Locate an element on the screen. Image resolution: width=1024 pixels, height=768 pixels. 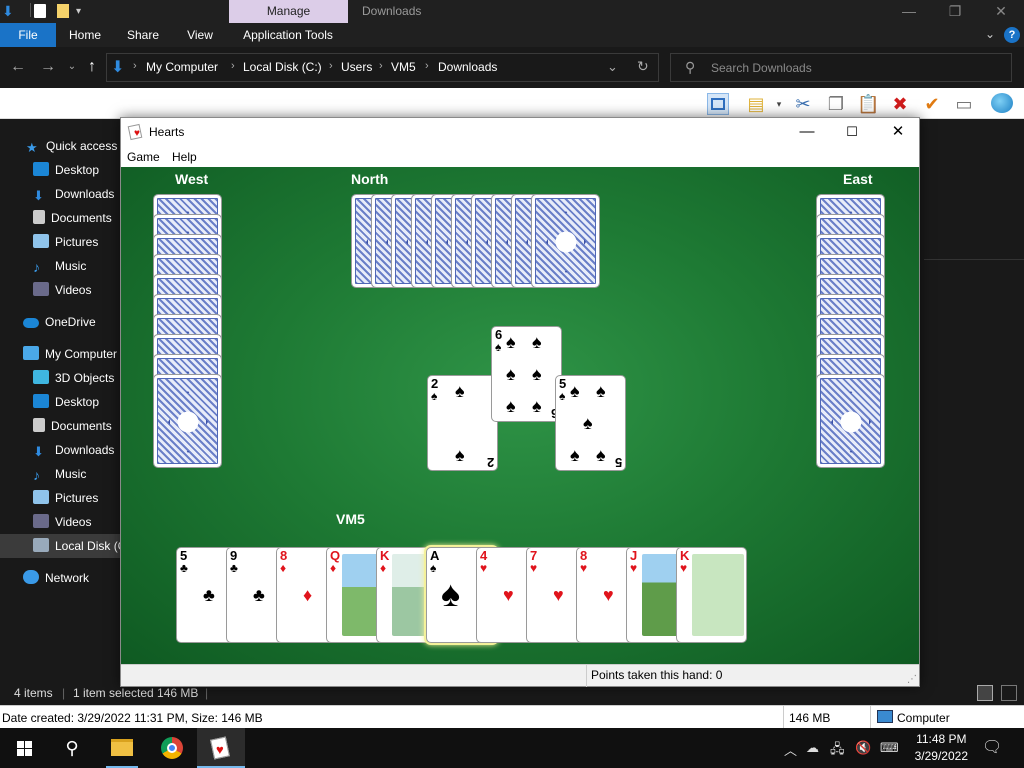
globe-icon is located at coordinates (1002, 104).